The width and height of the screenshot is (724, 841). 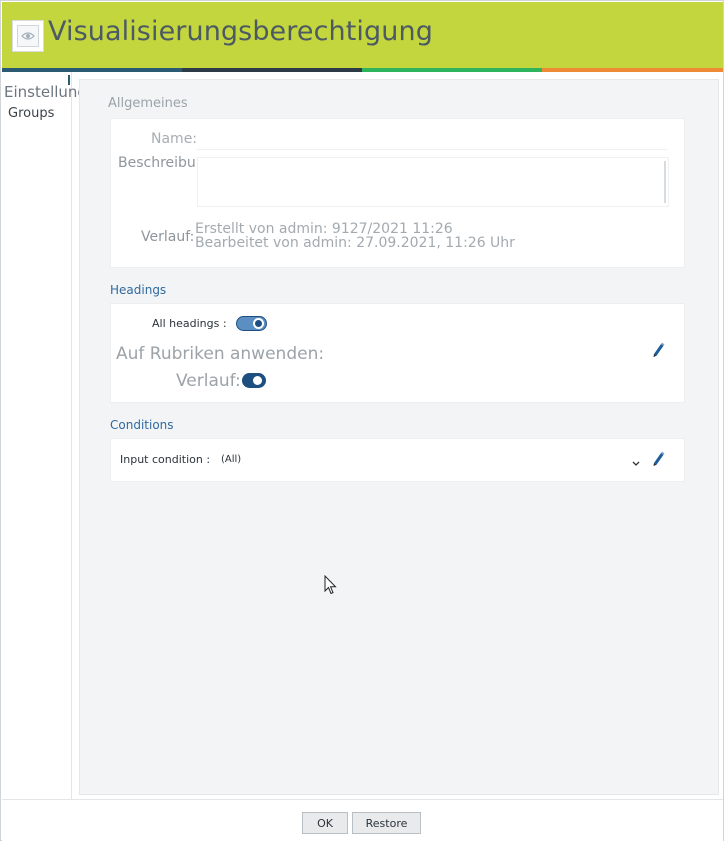 I want to click on name-label: Name:, so click(x=174, y=139).